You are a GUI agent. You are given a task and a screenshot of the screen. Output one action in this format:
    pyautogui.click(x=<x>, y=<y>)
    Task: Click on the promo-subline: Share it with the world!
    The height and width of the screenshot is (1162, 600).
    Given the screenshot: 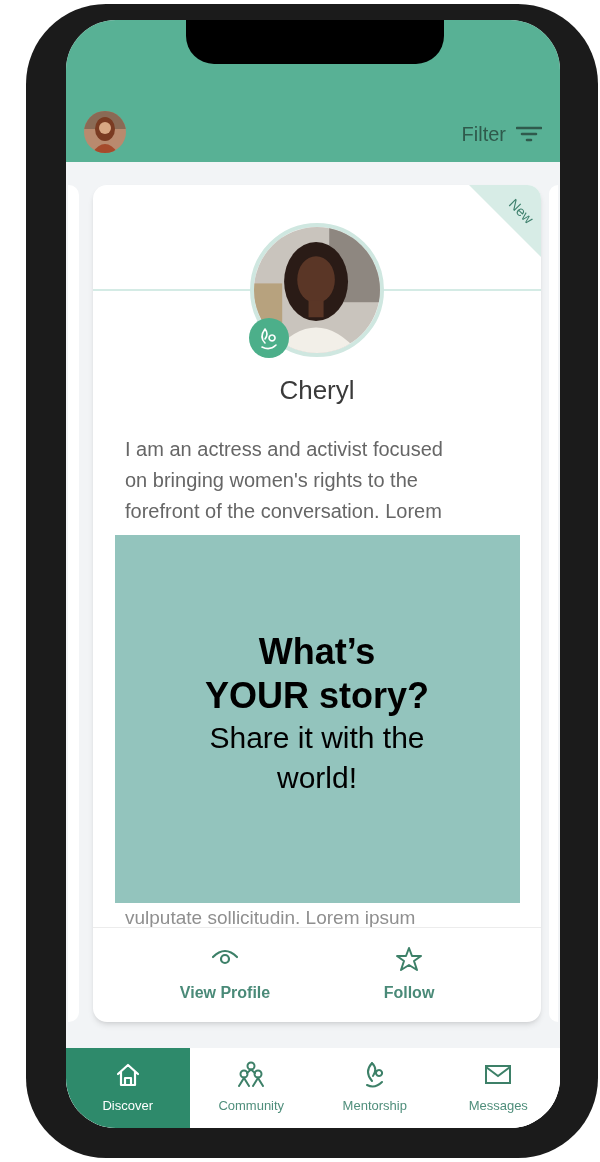 What is the action you would take?
    pyautogui.click(x=317, y=758)
    